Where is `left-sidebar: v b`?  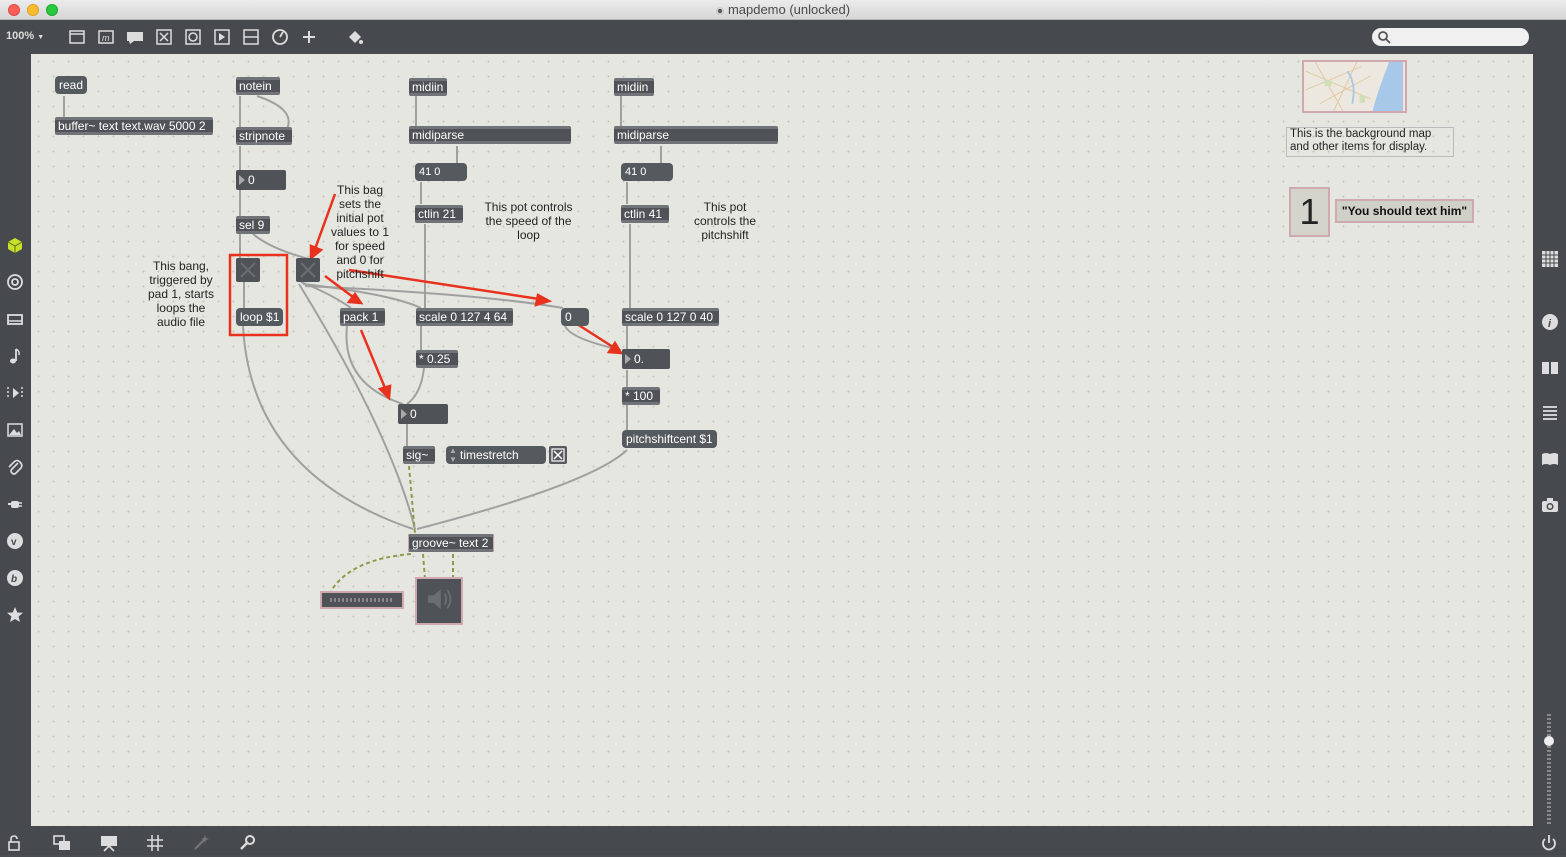 left-sidebar: v b is located at coordinates (15, 440).